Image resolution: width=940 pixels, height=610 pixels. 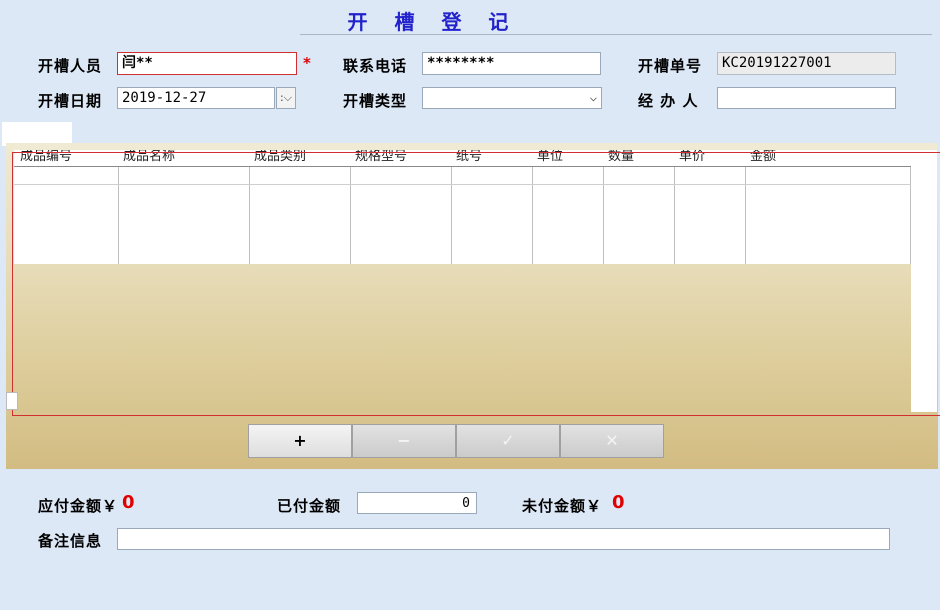 I want to click on chevron-down-icon: ⌵, so click(x=593, y=97).